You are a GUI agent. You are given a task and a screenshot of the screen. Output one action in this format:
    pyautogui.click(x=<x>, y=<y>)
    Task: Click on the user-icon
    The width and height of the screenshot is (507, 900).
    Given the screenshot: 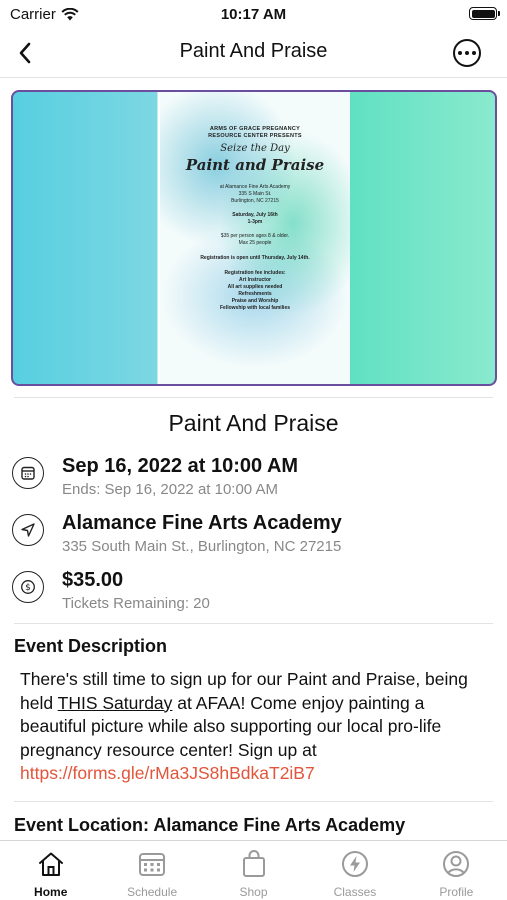 What is the action you would take?
    pyautogui.click(x=456, y=864)
    